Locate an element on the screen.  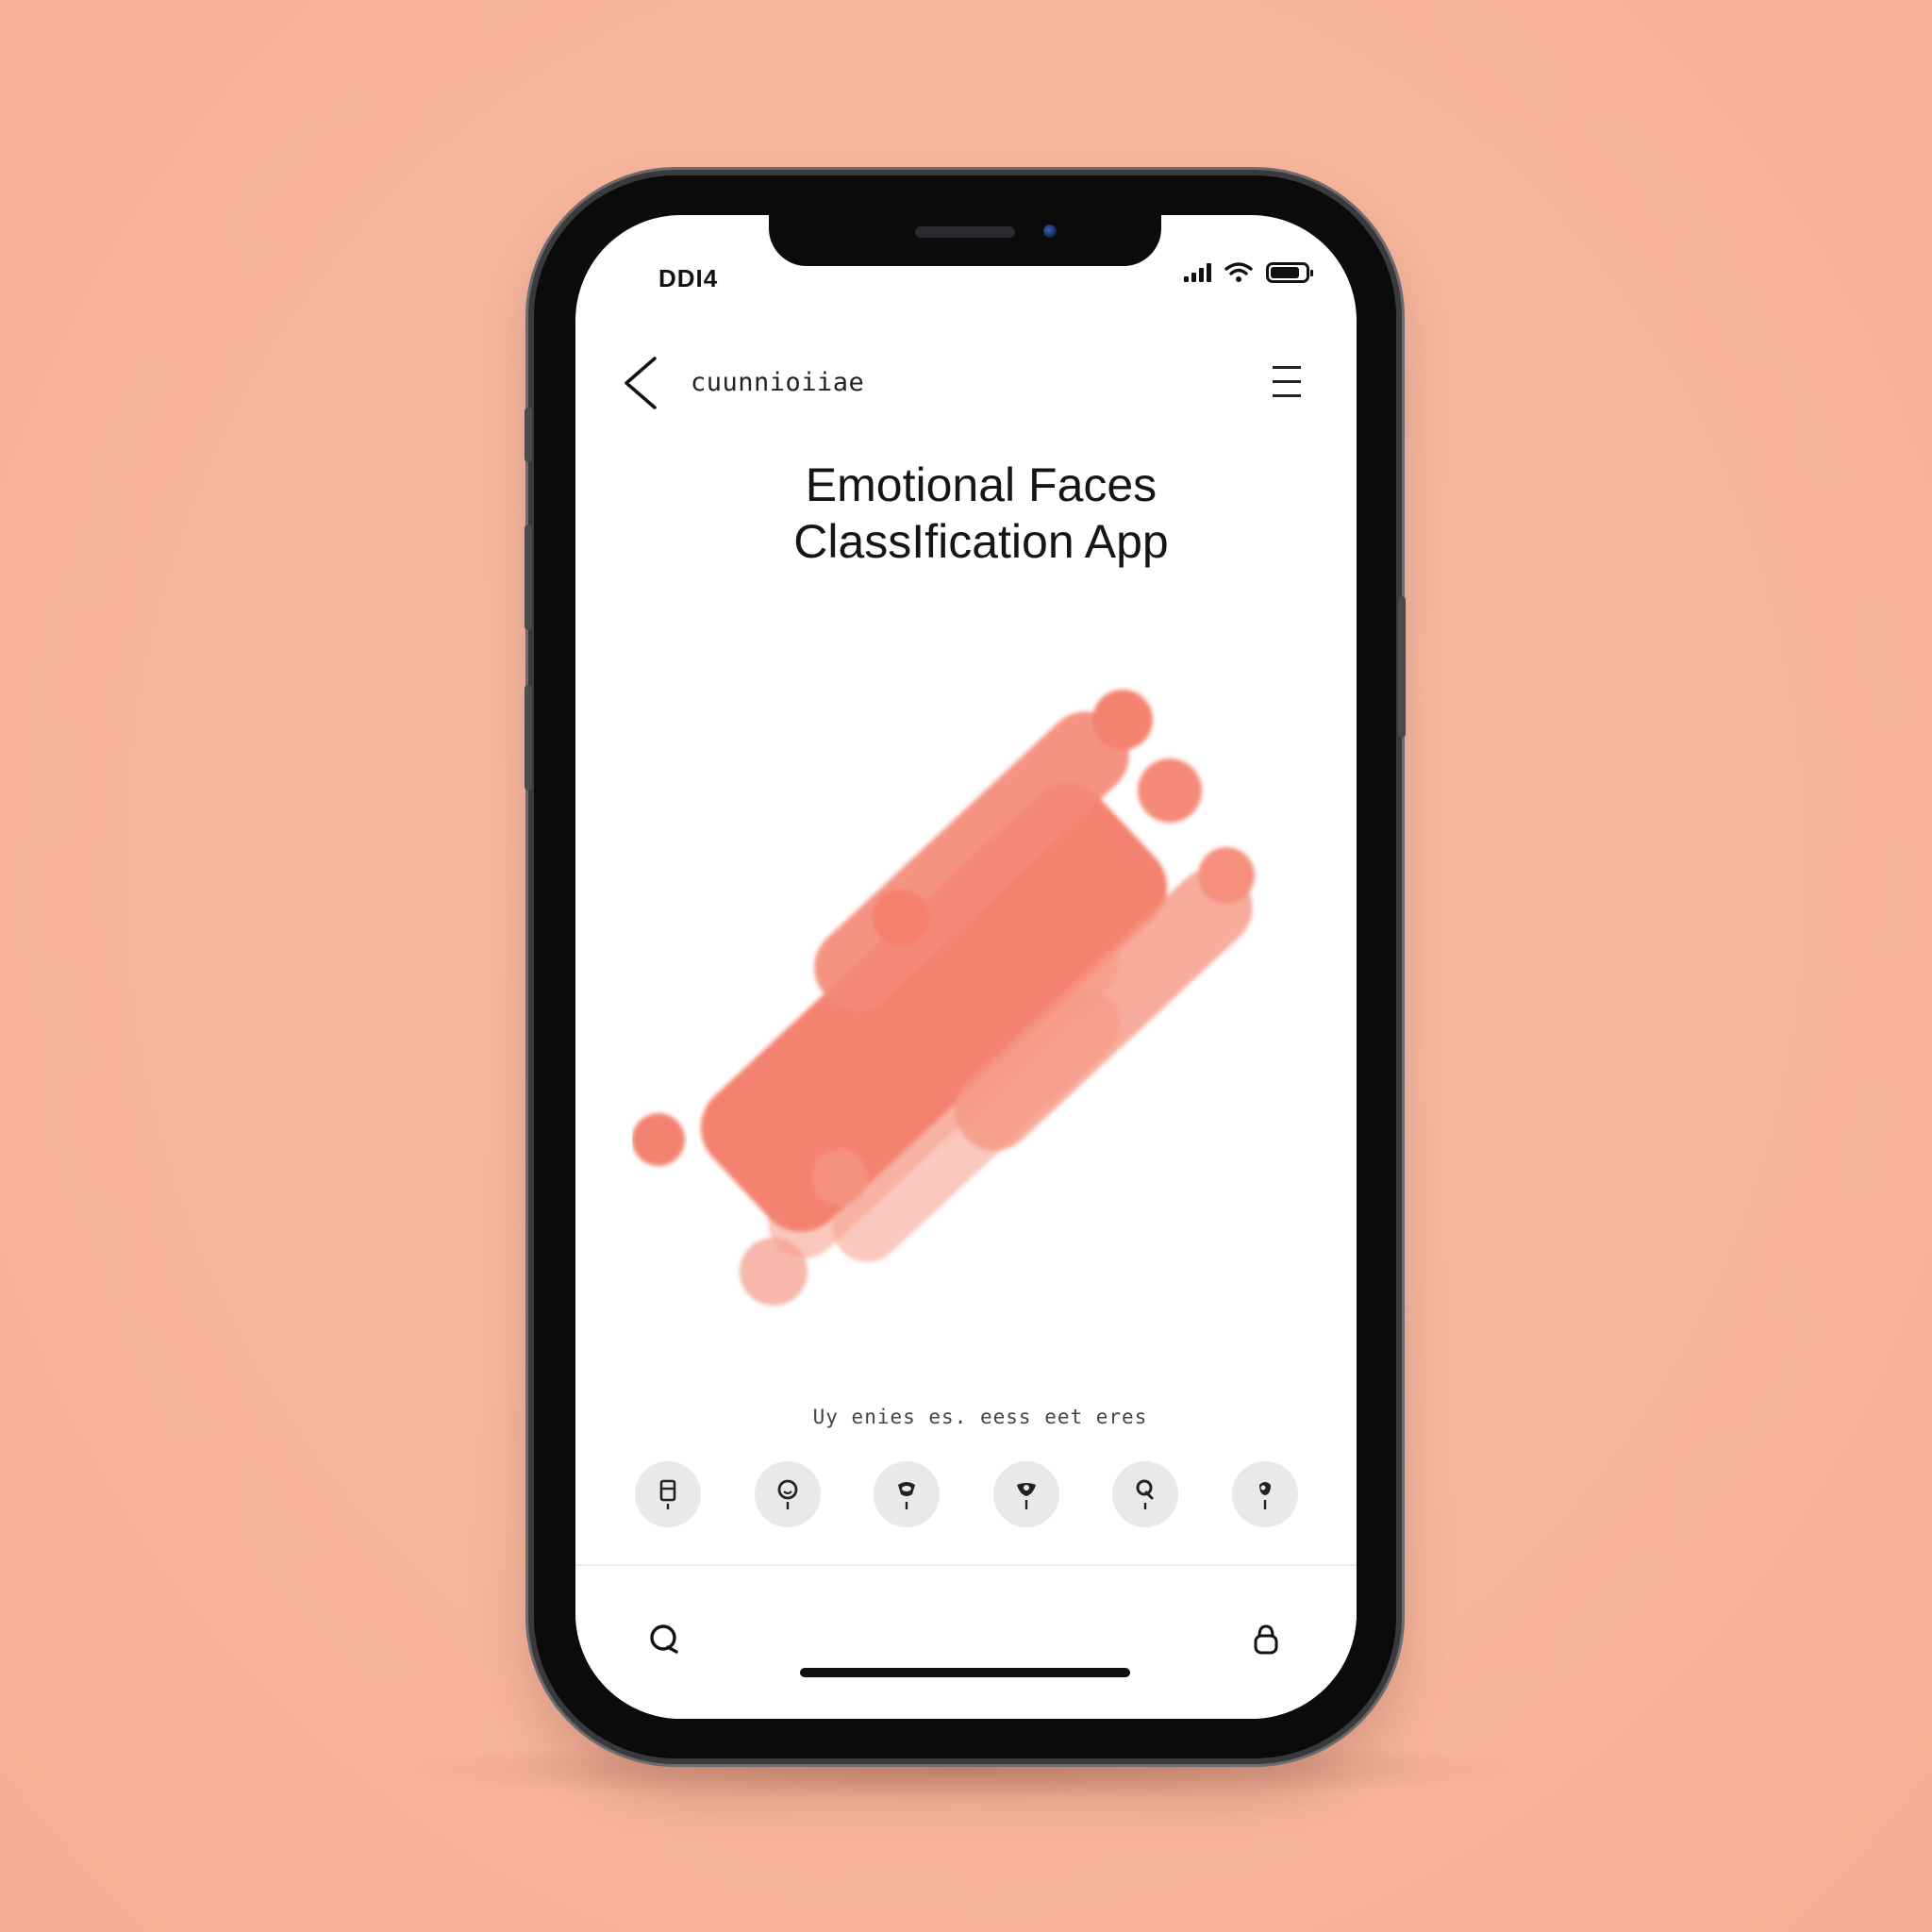
earpiece-speaker is located at coordinates (965, 232).